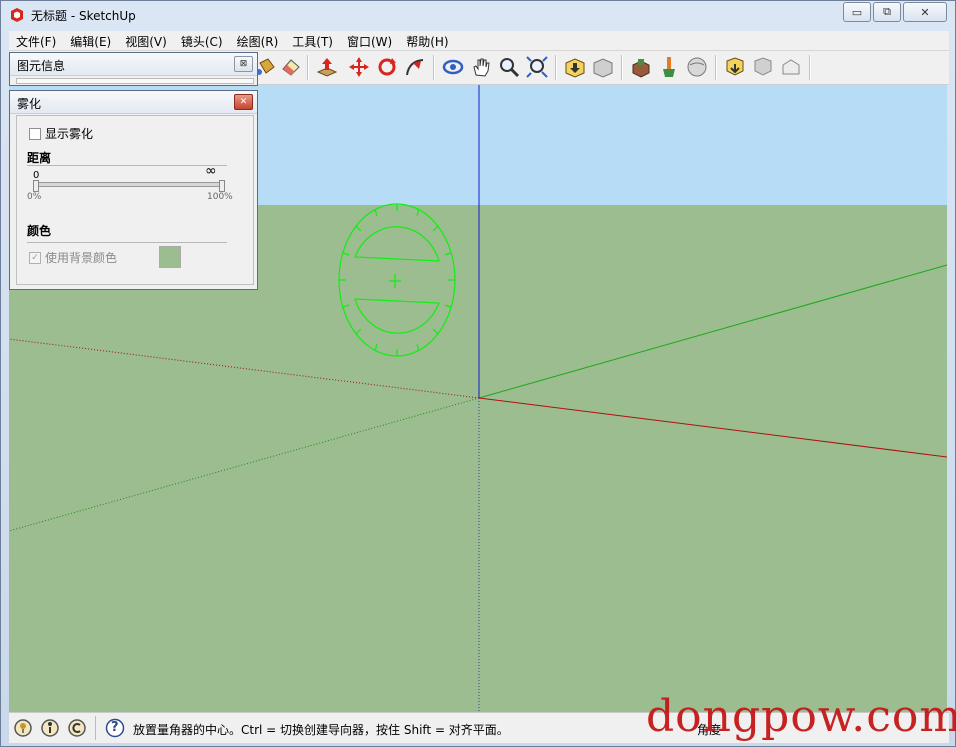 This screenshot has height=747, width=956. Describe the element at coordinates (220, 197) in the screenshot. I see `slider-max-label: 100%` at that location.